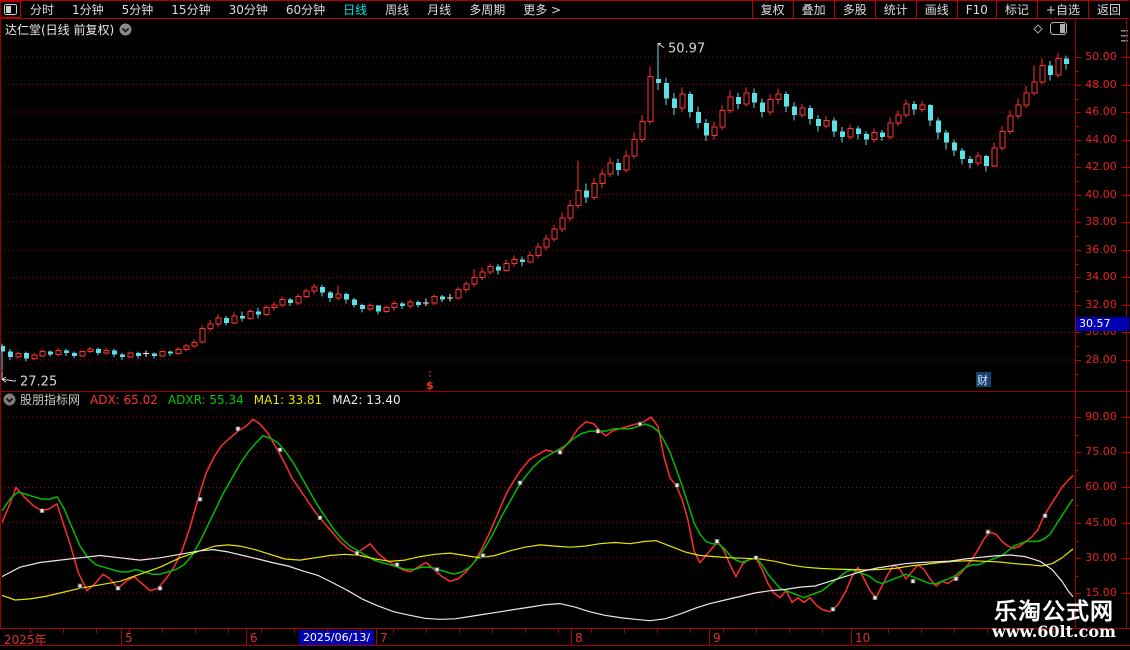  Describe the element at coordinates (190, 9) in the screenshot. I see `period-tab-15分钟: 15分钟` at that location.